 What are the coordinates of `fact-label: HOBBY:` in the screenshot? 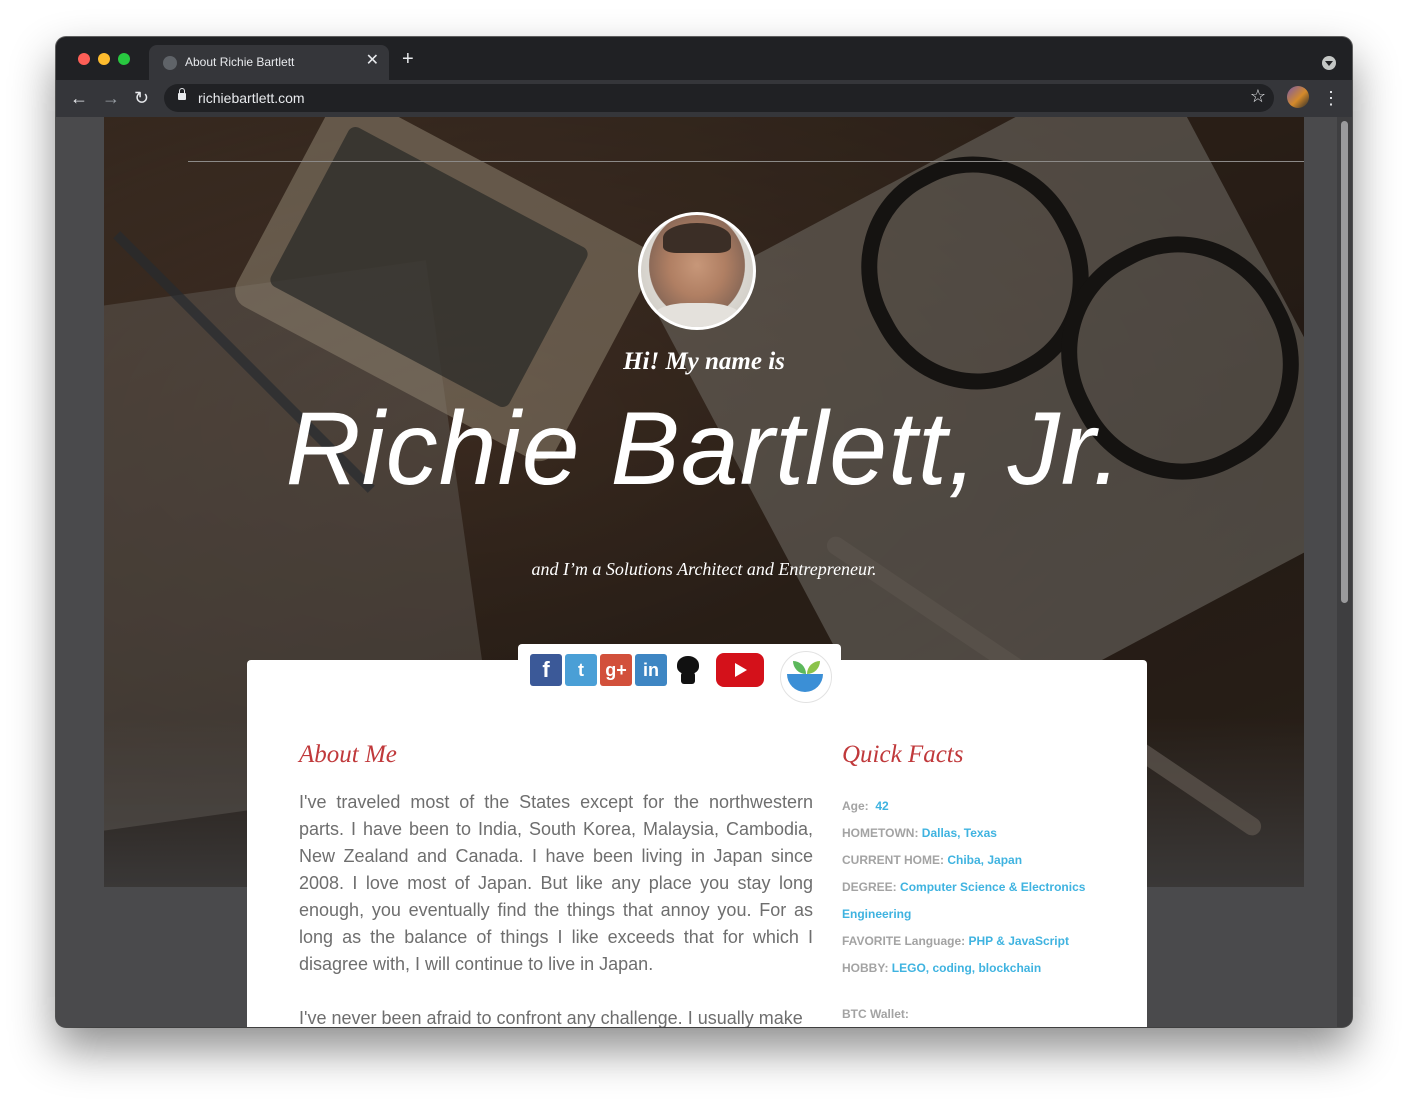 It's located at (865, 968).